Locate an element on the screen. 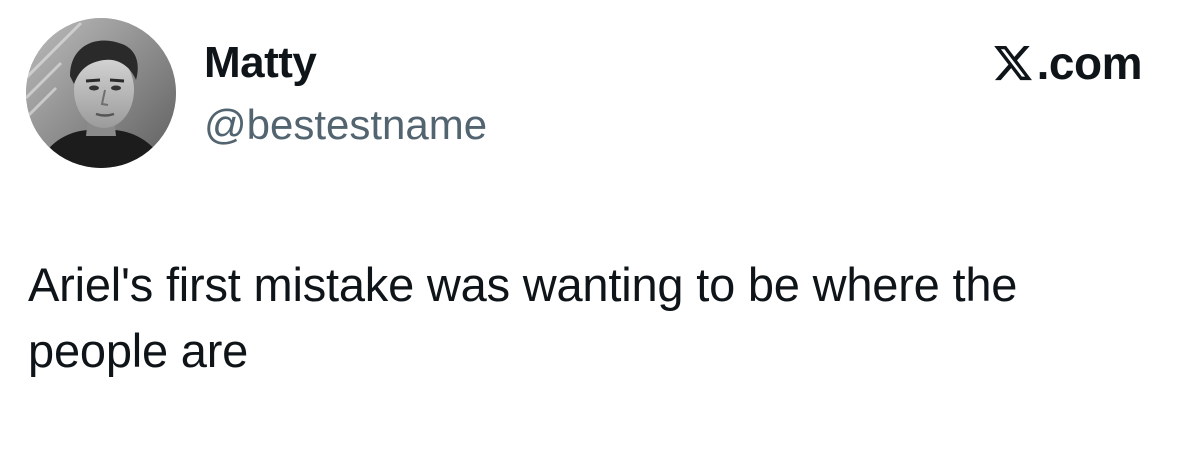 The height and width of the screenshot is (458, 1200). avatar is located at coordinates (101, 93).